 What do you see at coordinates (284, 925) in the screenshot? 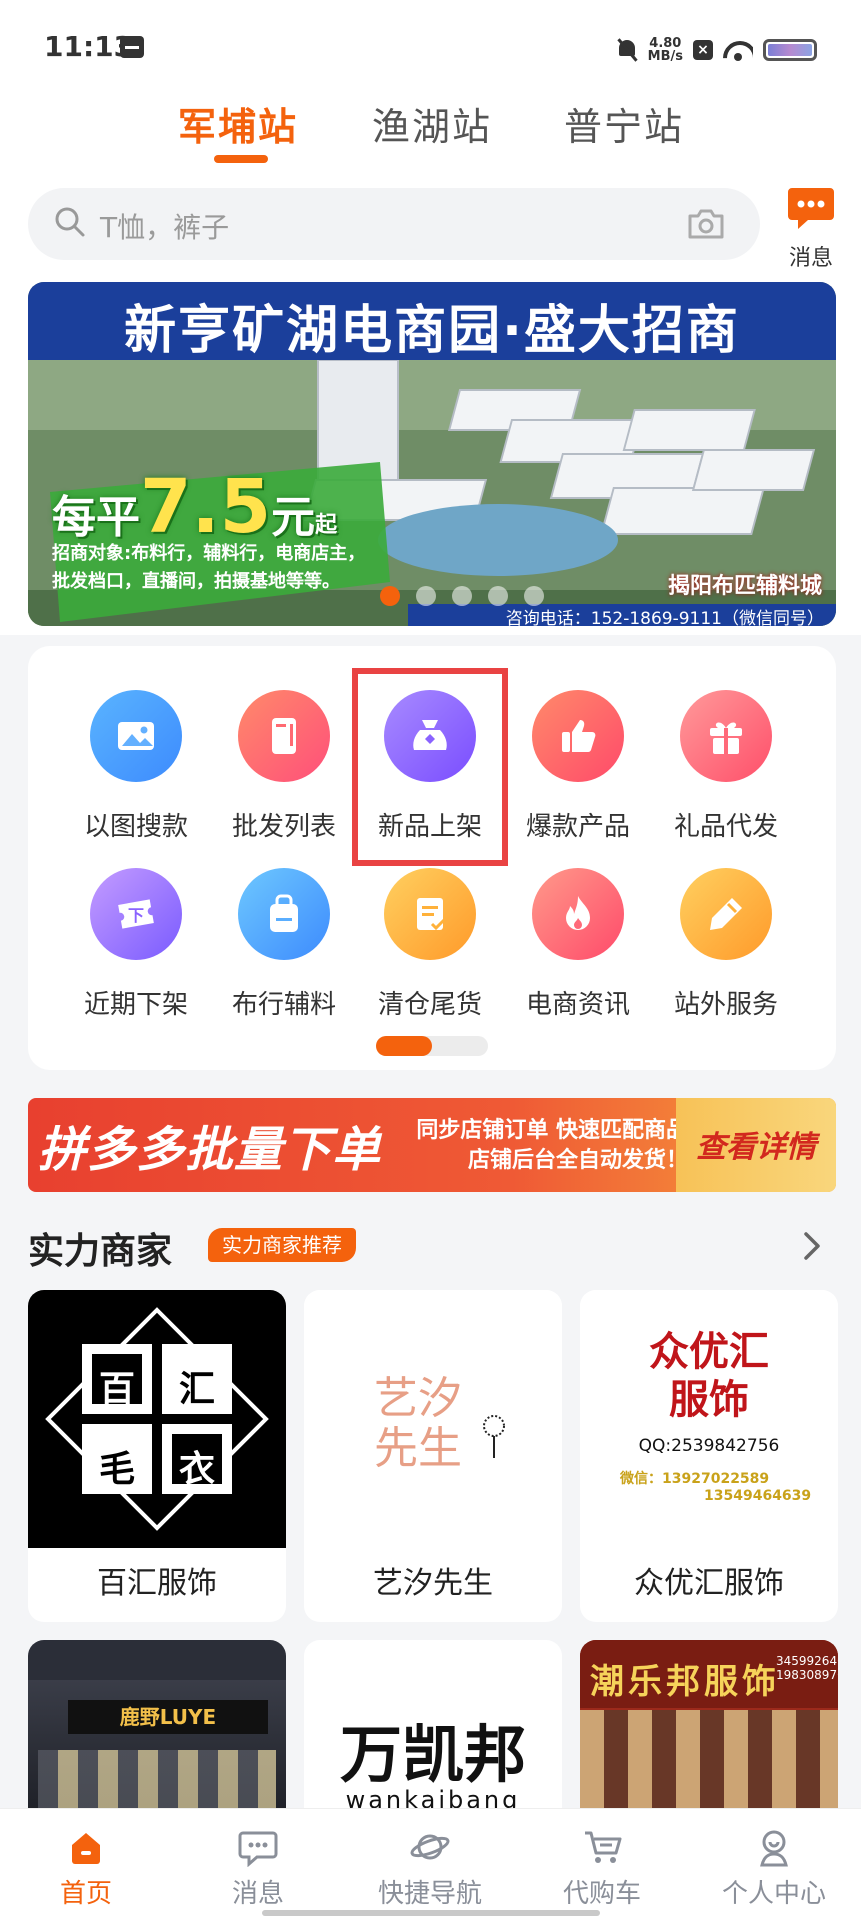
I see `menu-item-fabric-accessories: 布行辅料` at bounding box center [284, 925].